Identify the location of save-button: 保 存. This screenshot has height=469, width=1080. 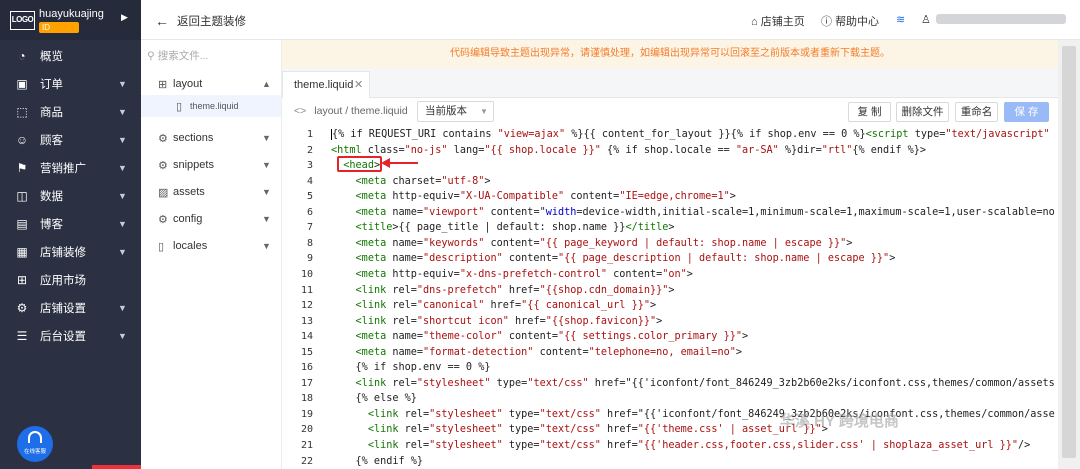
(1026, 112).